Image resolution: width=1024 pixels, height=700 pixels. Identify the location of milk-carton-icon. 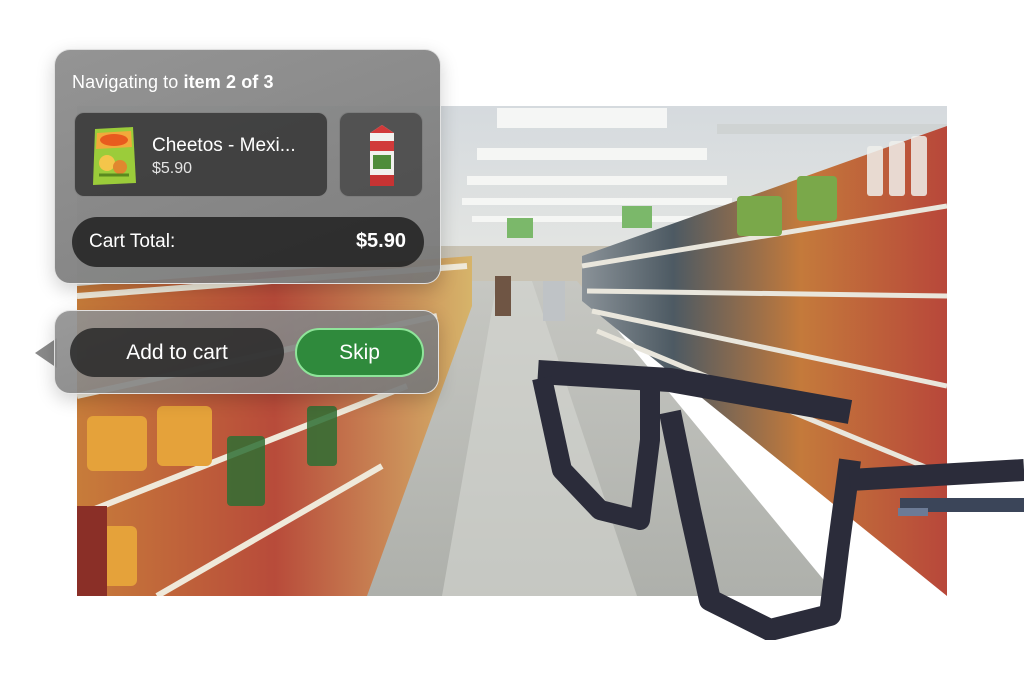
(382, 155).